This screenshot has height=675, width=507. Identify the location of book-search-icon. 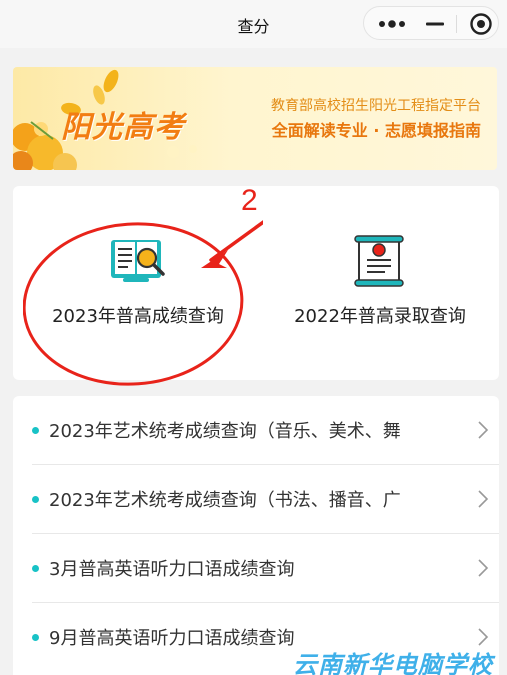
(138, 261).